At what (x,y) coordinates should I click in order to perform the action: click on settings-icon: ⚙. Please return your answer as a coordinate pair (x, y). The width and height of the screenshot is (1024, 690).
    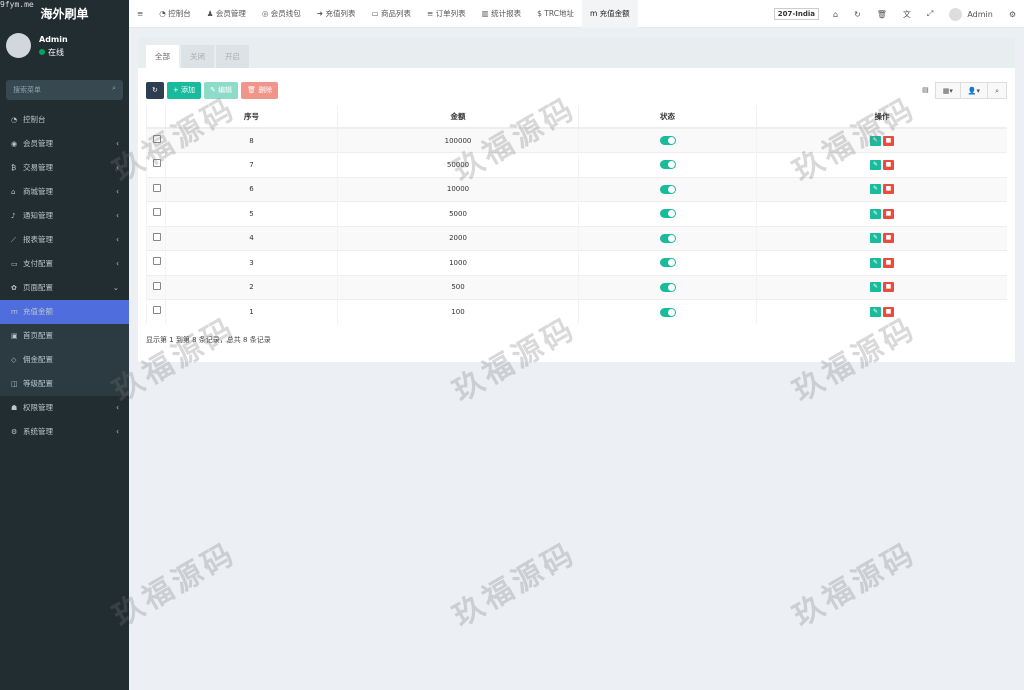
    Looking at the image, I should click on (1012, 14).